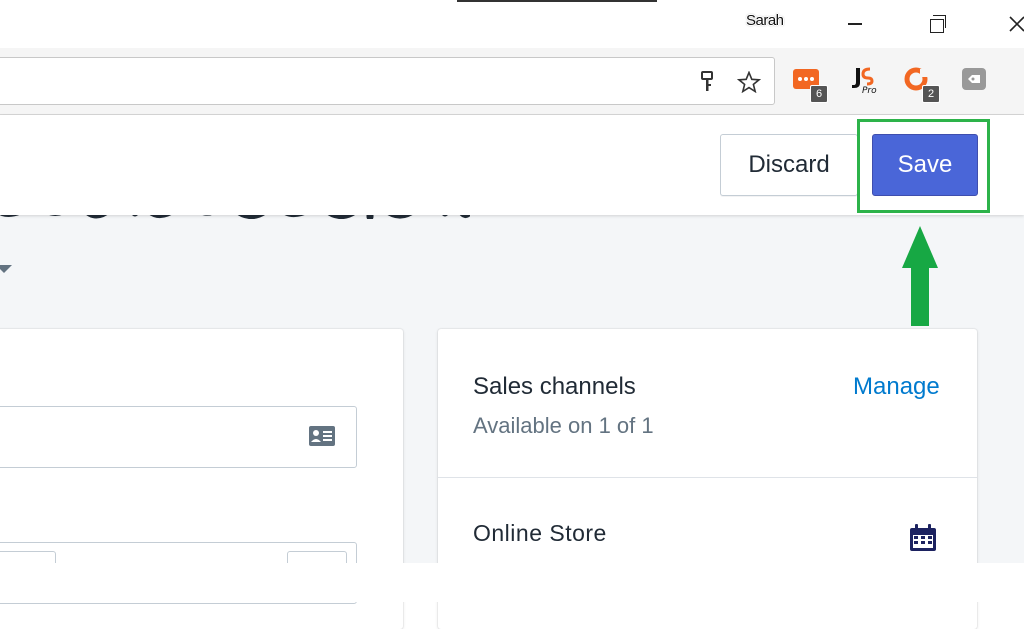 This screenshot has height=629, width=1024. What do you see at coordinates (923, 166) in the screenshot?
I see `save-highlight-box` at bounding box center [923, 166].